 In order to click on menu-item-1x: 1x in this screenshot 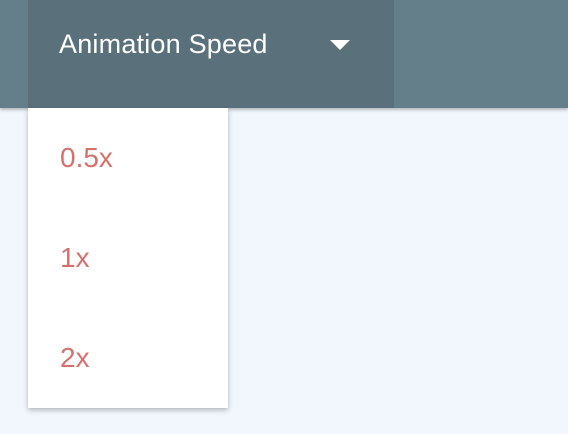, I will do `click(128, 258)`.